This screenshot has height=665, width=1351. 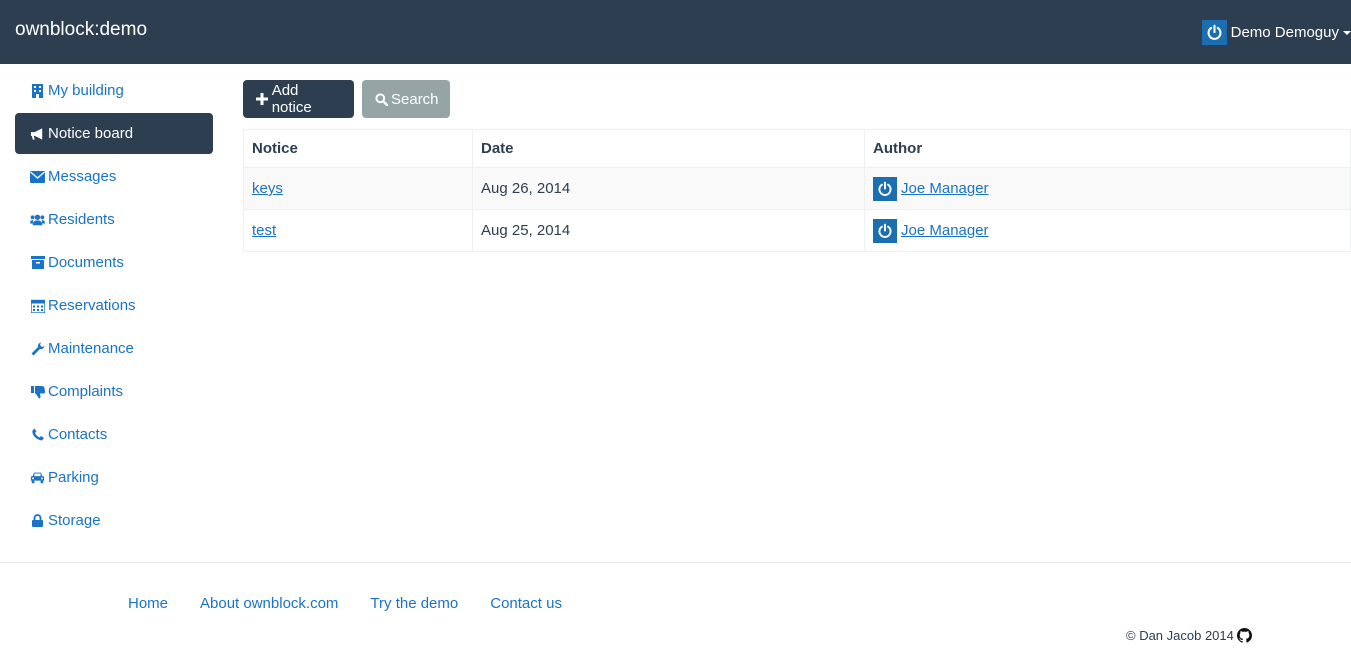 What do you see at coordinates (37, 391) in the screenshot?
I see `thumbs-down-icon` at bounding box center [37, 391].